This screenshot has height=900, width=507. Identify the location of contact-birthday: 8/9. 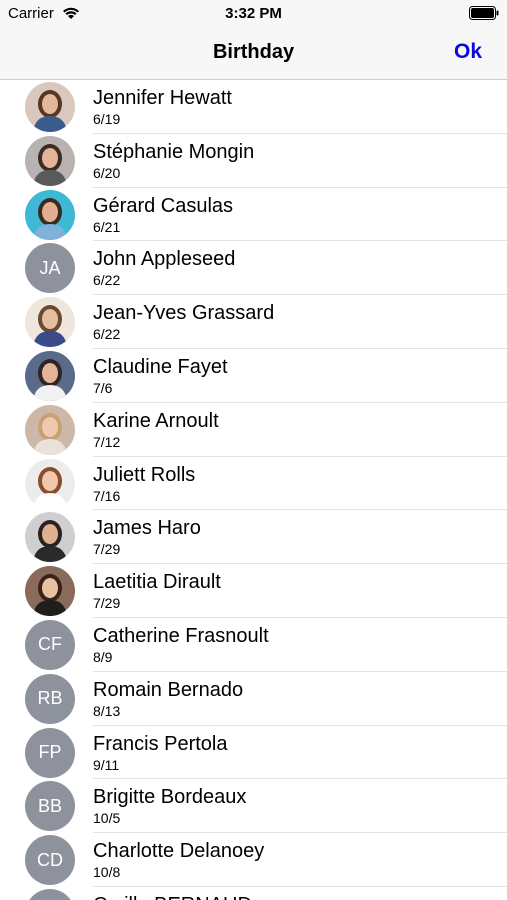
(103, 656).